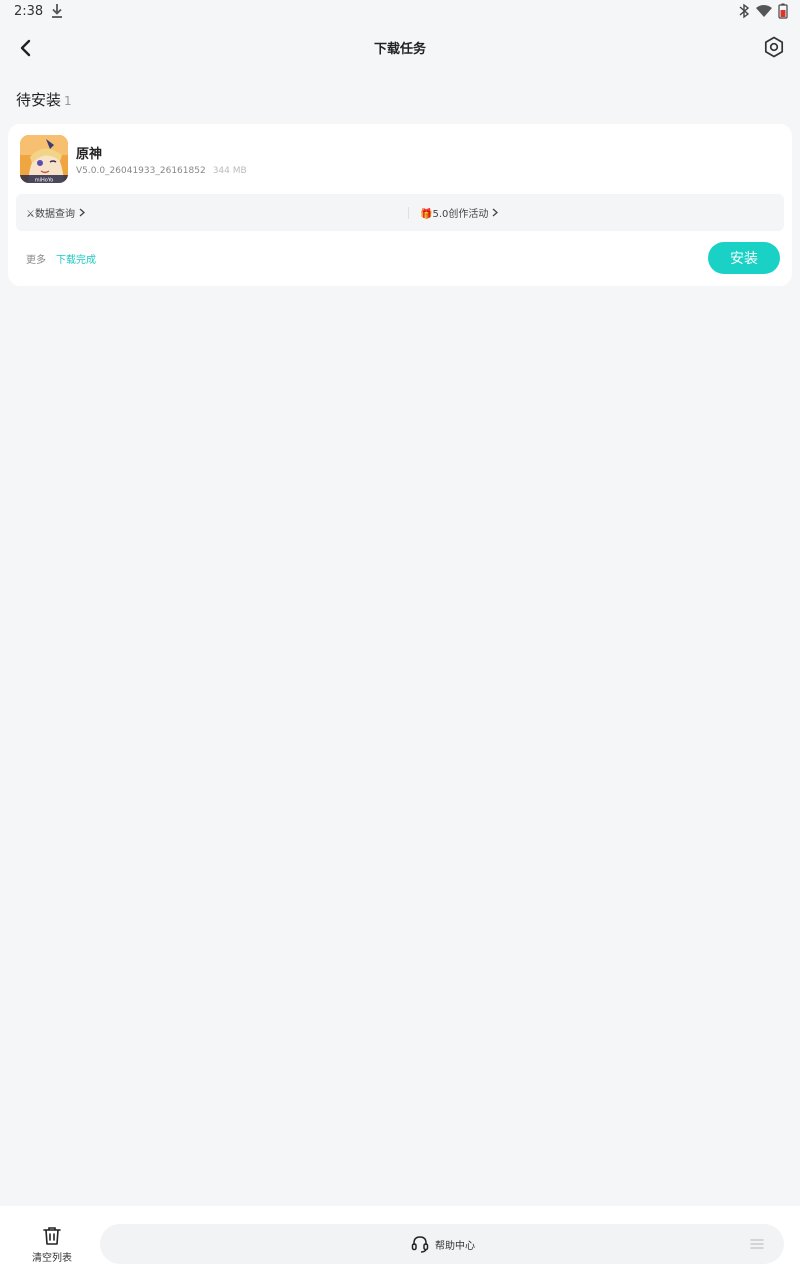 The width and height of the screenshot is (800, 1280). I want to click on status-icons, so click(763, 11).